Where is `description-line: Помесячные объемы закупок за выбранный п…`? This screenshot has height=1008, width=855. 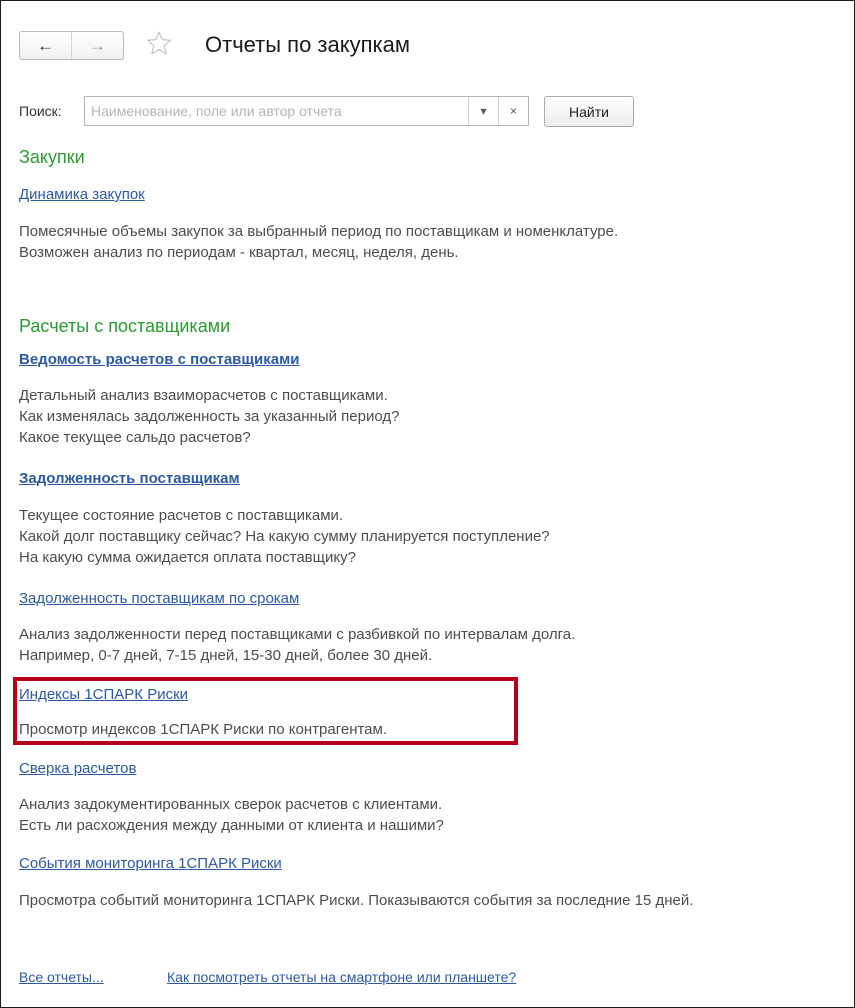
description-line: Помесячные объемы закупок за выбранный п… is located at coordinates (319, 231).